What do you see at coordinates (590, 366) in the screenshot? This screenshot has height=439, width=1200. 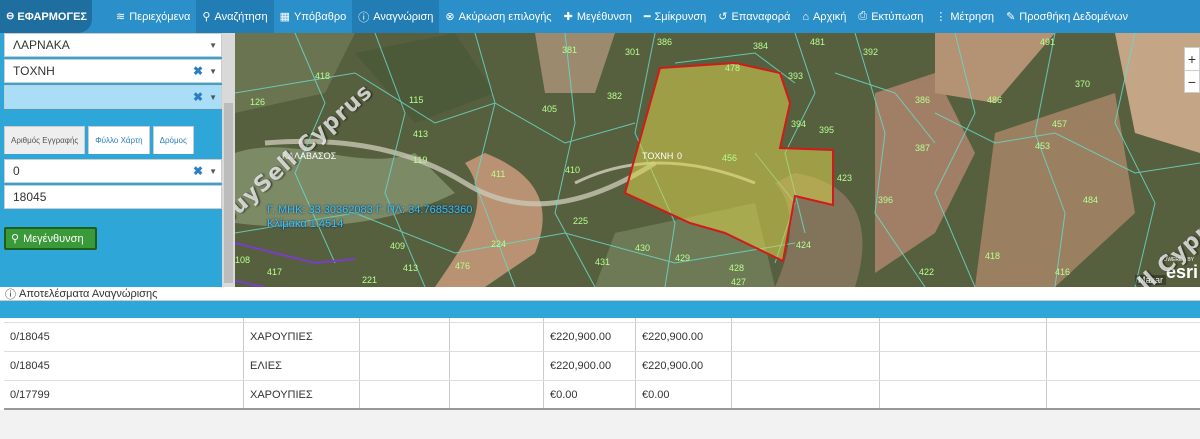 I see `cell-value: €220,900.00` at bounding box center [590, 366].